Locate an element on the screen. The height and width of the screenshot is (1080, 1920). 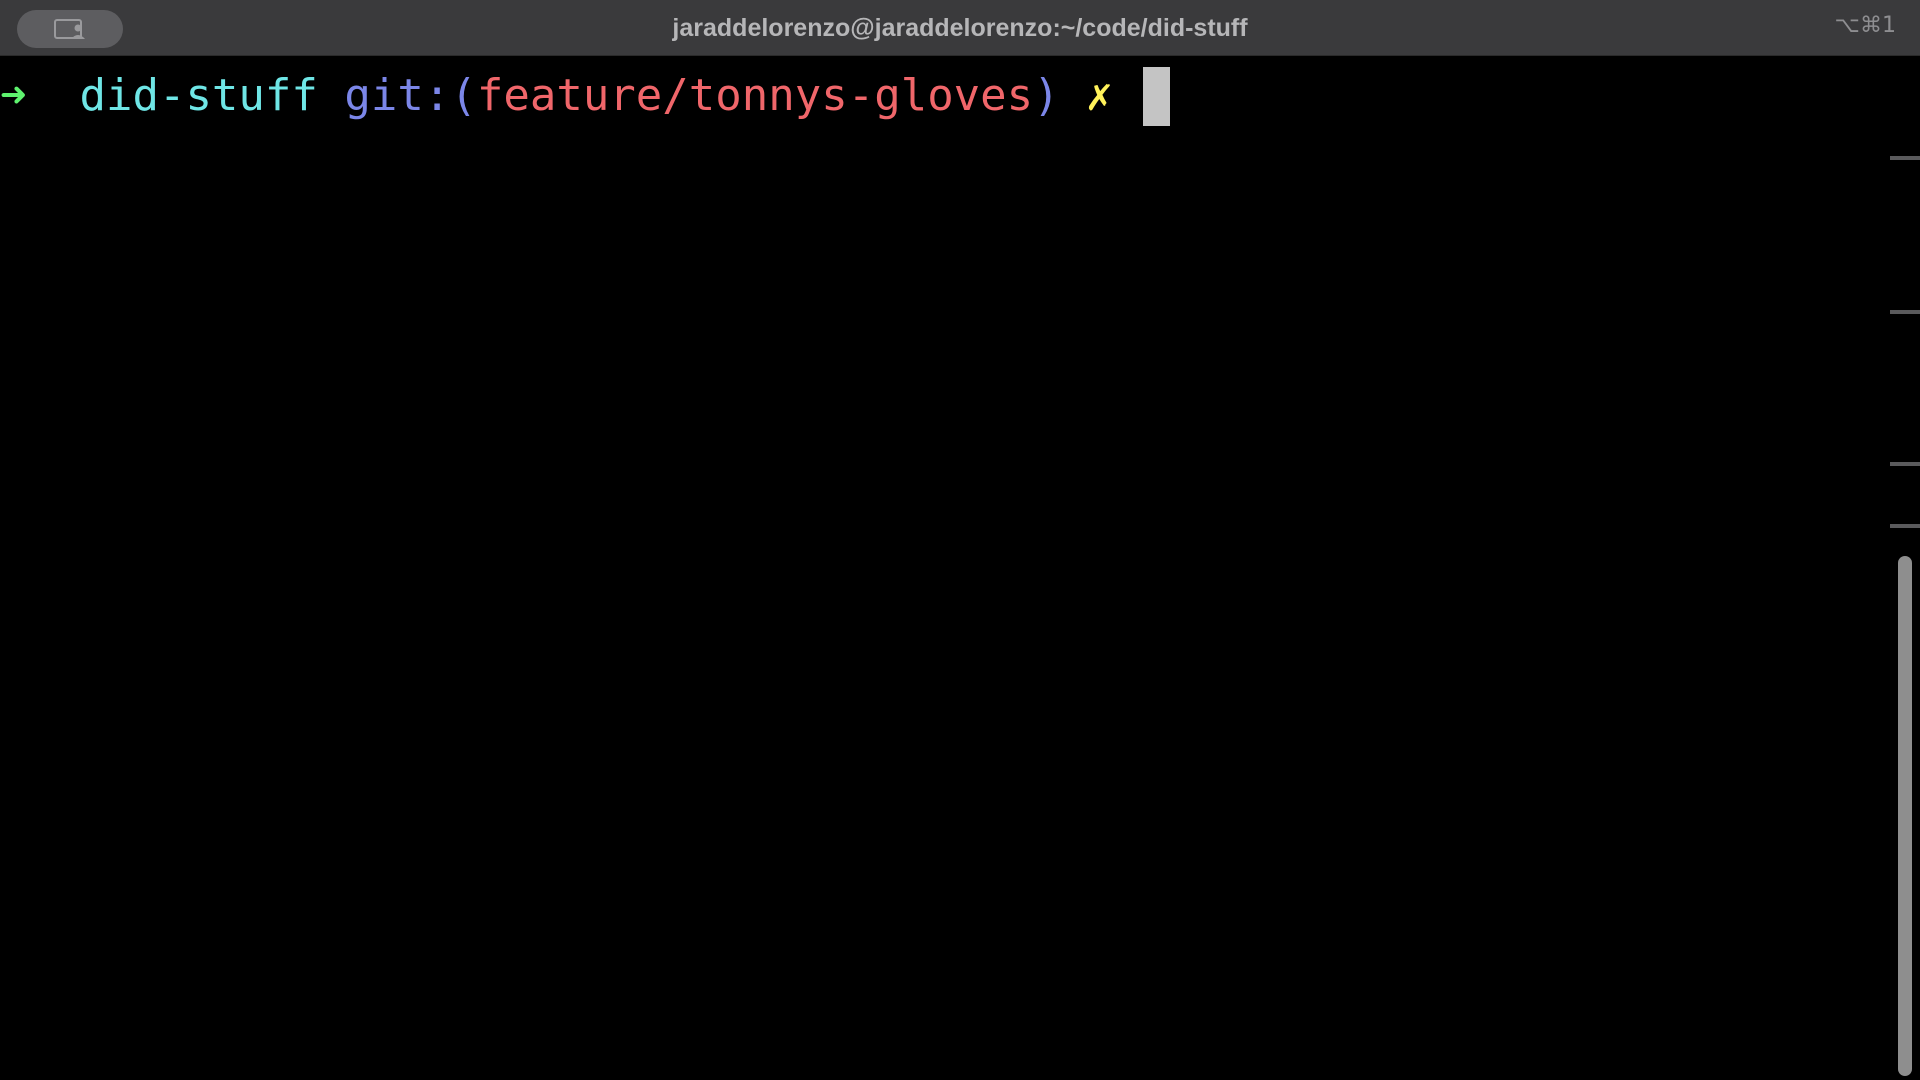
scroll-gutter is located at coordinates (1905, 568).